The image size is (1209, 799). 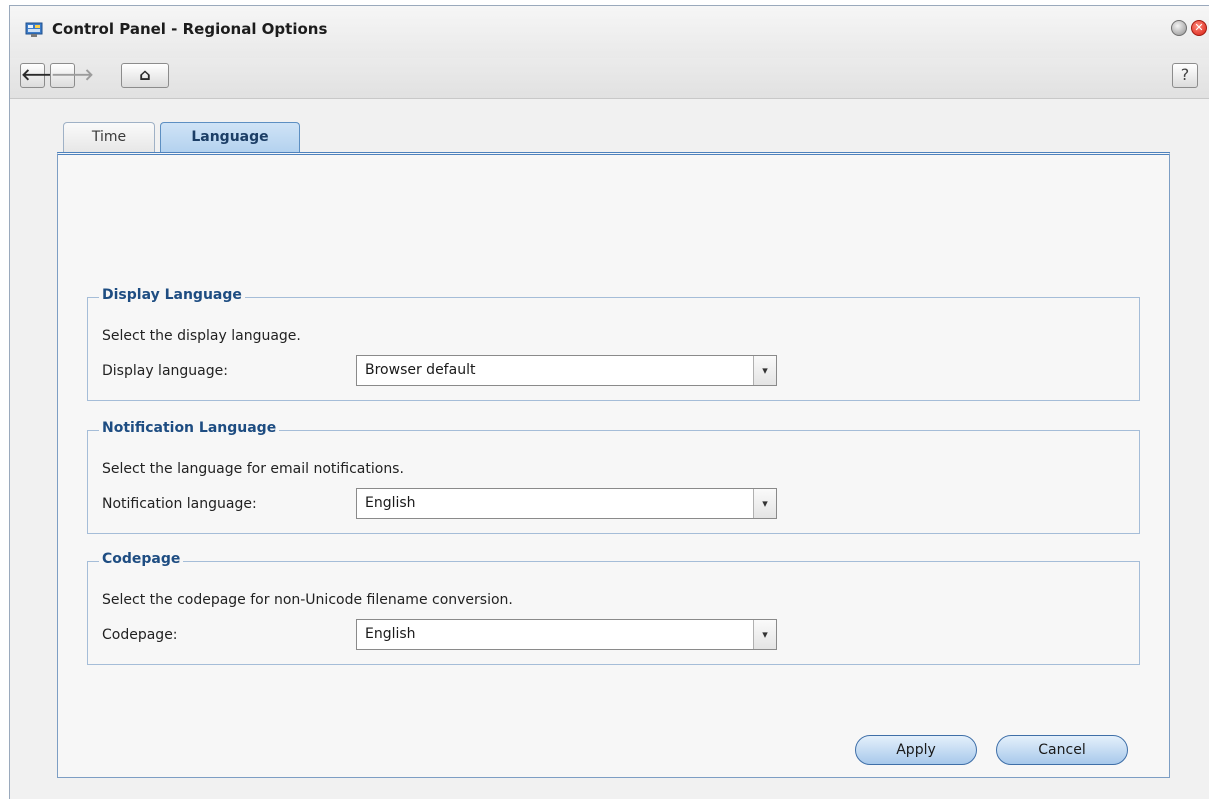 I want to click on display-language-select: Browser default ▾, so click(x=566, y=370).